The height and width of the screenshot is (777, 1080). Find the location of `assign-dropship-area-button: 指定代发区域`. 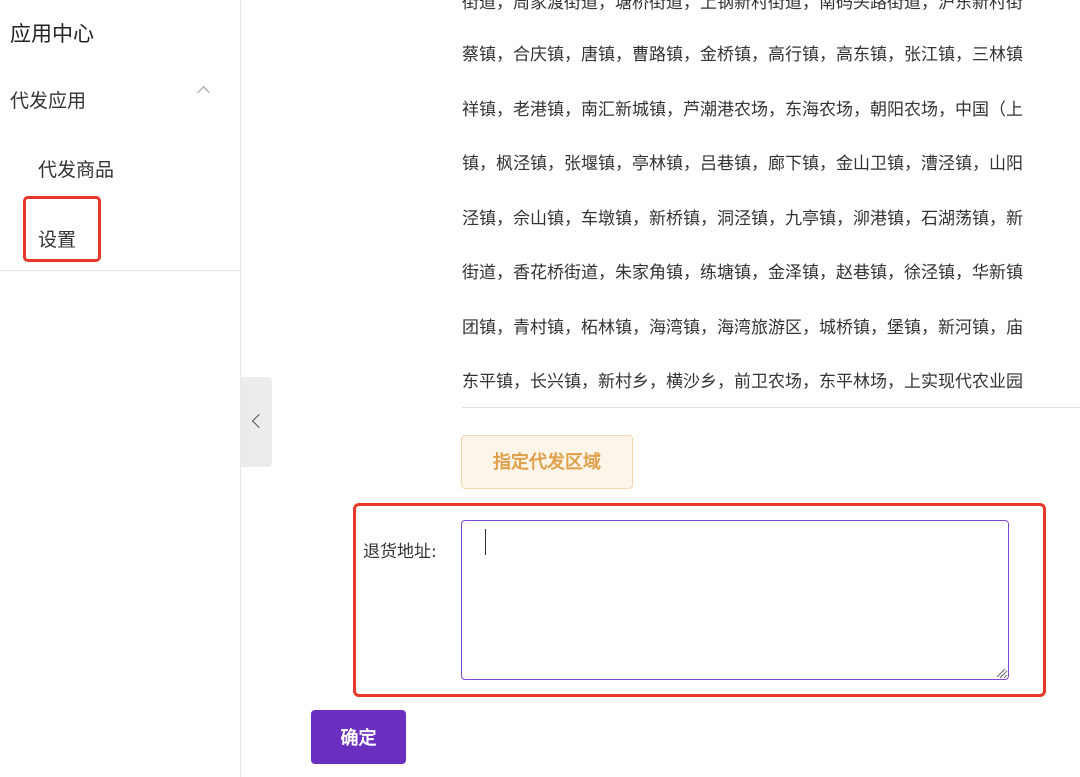

assign-dropship-area-button: 指定代发区域 is located at coordinates (547, 462).